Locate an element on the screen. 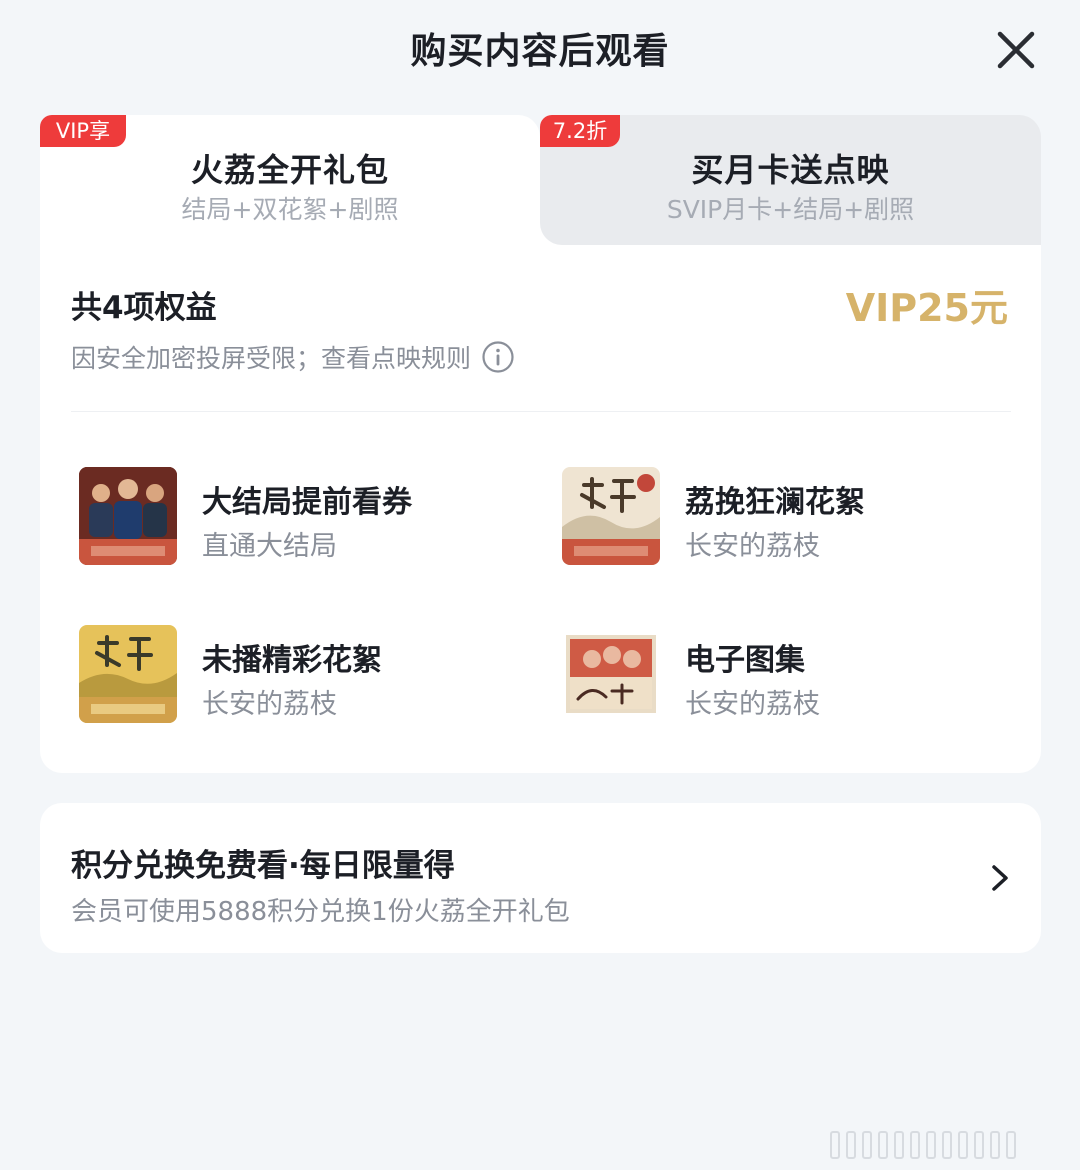 This screenshot has width=1080, height=1170. close-icon is located at coordinates (1016, 50).